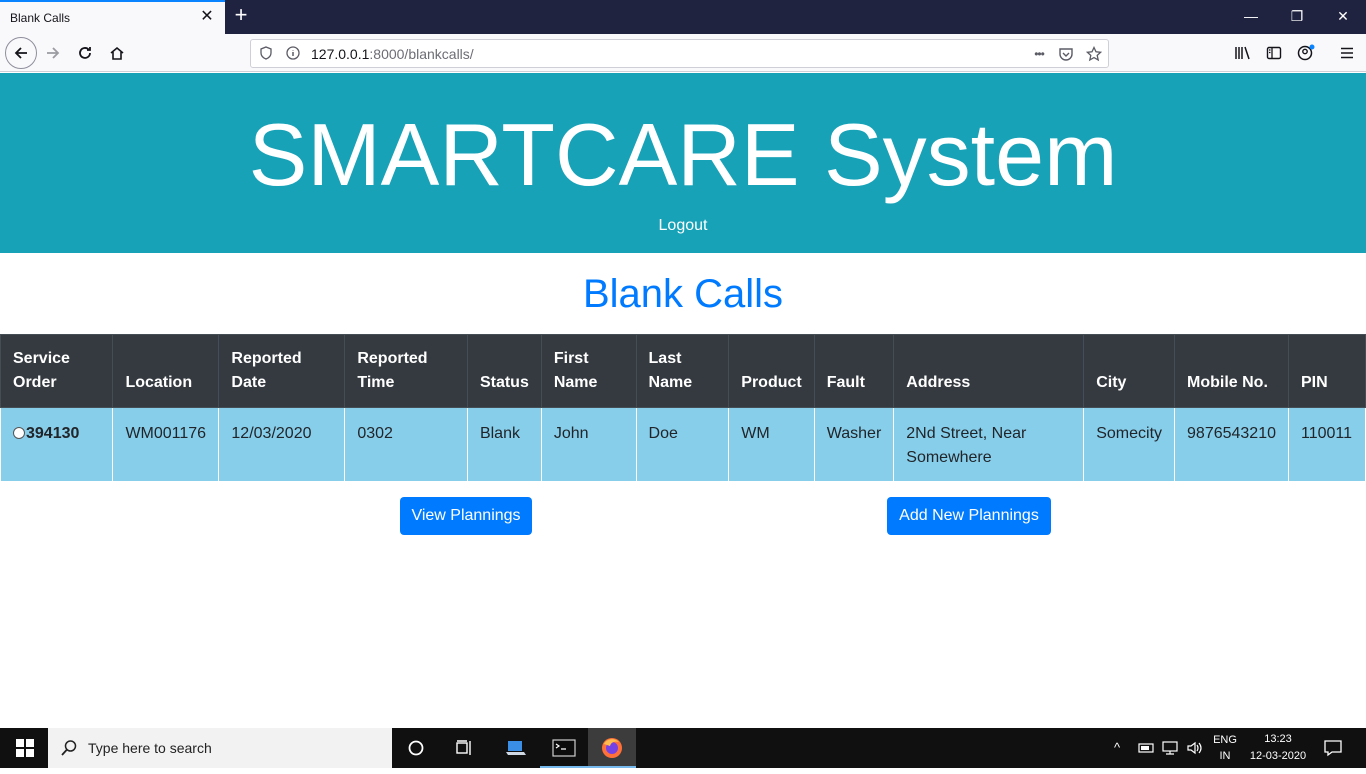 This screenshot has height=774, width=1366. I want to click on account-icon, so click(1306, 52).